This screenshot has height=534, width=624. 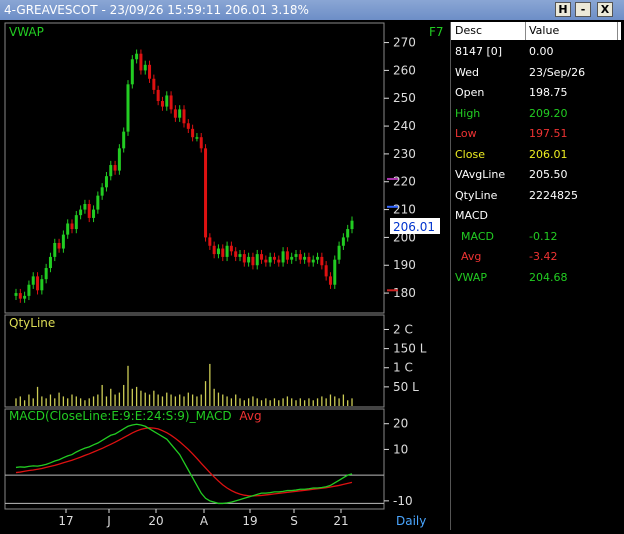 I want to click on data-row-label: Wed, so click(x=467, y=72).